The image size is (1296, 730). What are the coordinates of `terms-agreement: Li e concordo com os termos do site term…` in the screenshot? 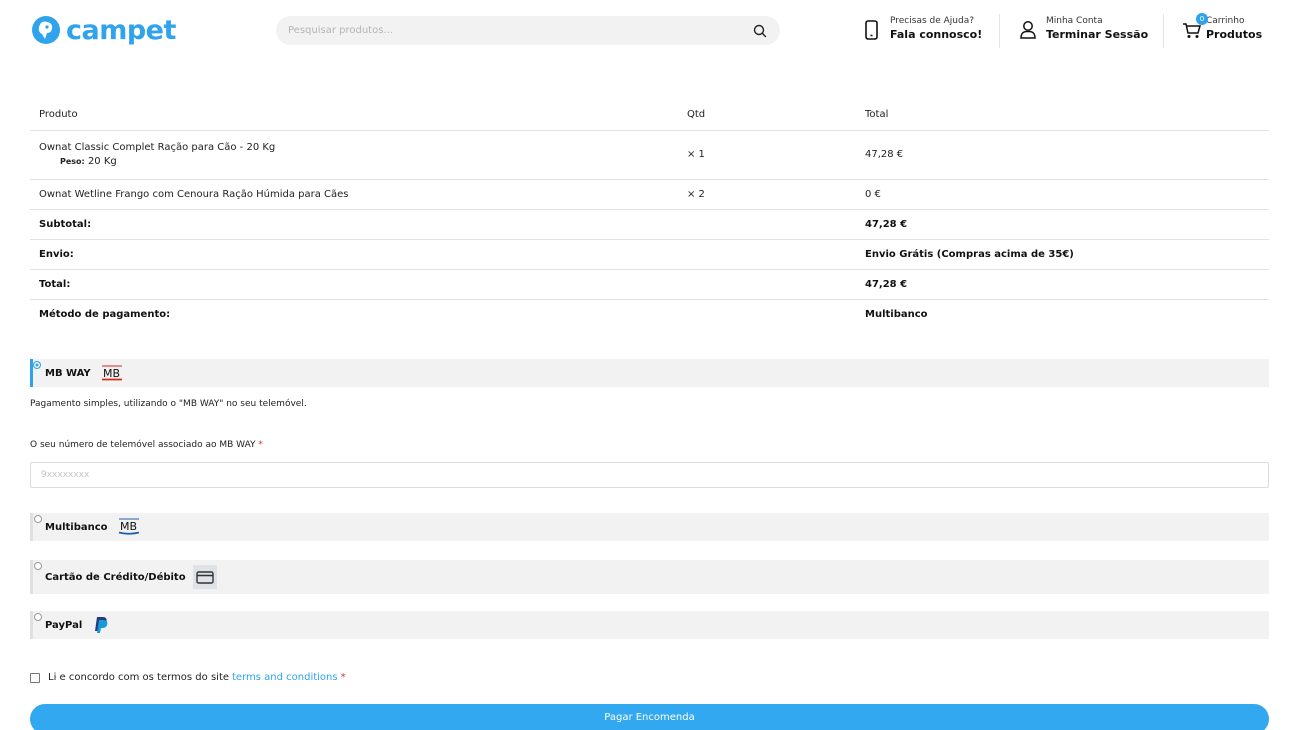 It's located at (188, 677).